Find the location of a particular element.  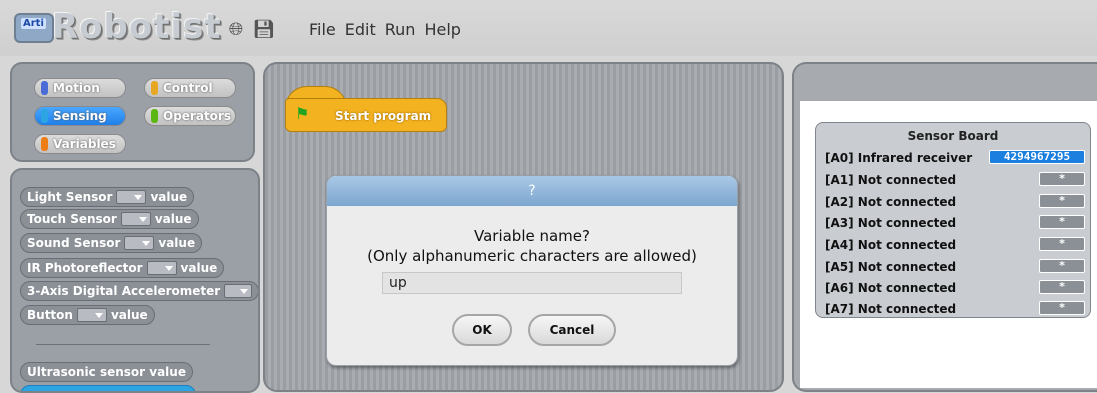

sensor-row: [A3] Not connected * is located at coordinates (955, 223).